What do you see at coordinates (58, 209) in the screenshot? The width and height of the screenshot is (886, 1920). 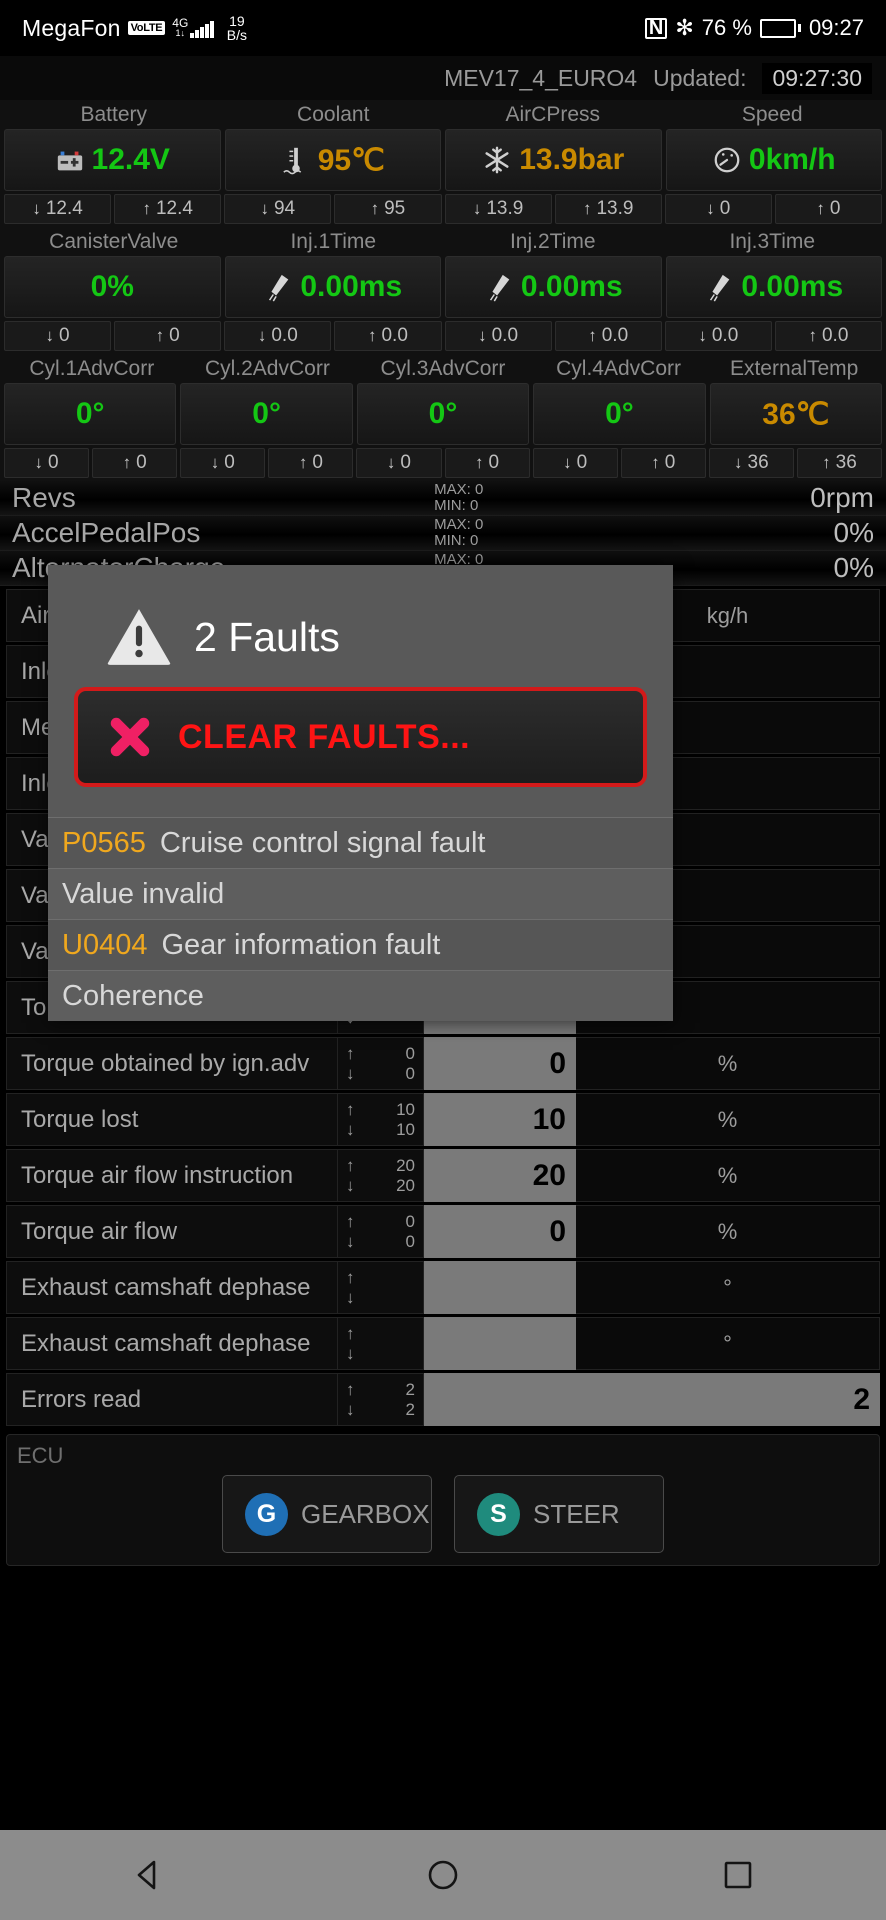 I see `gauge-min: ↓ 12.4` at bounding box center [58, 209].